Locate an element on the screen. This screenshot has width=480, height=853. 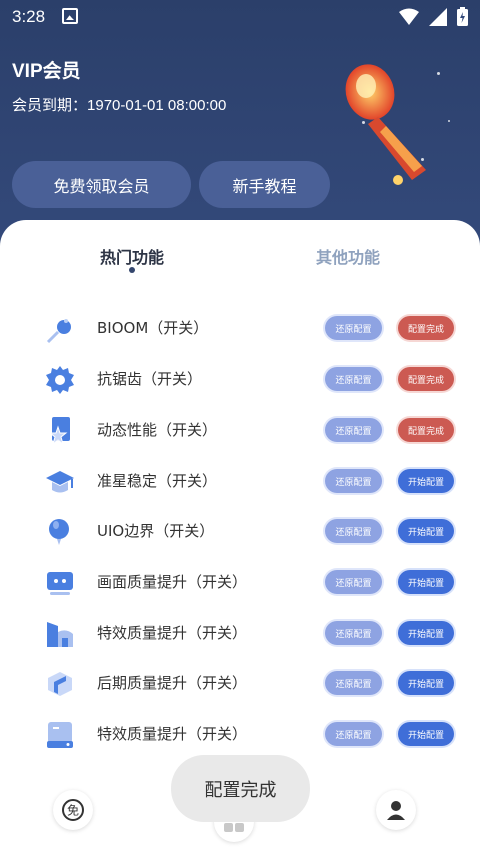
status-time: 3:28 is located at coordinates (29, 16).